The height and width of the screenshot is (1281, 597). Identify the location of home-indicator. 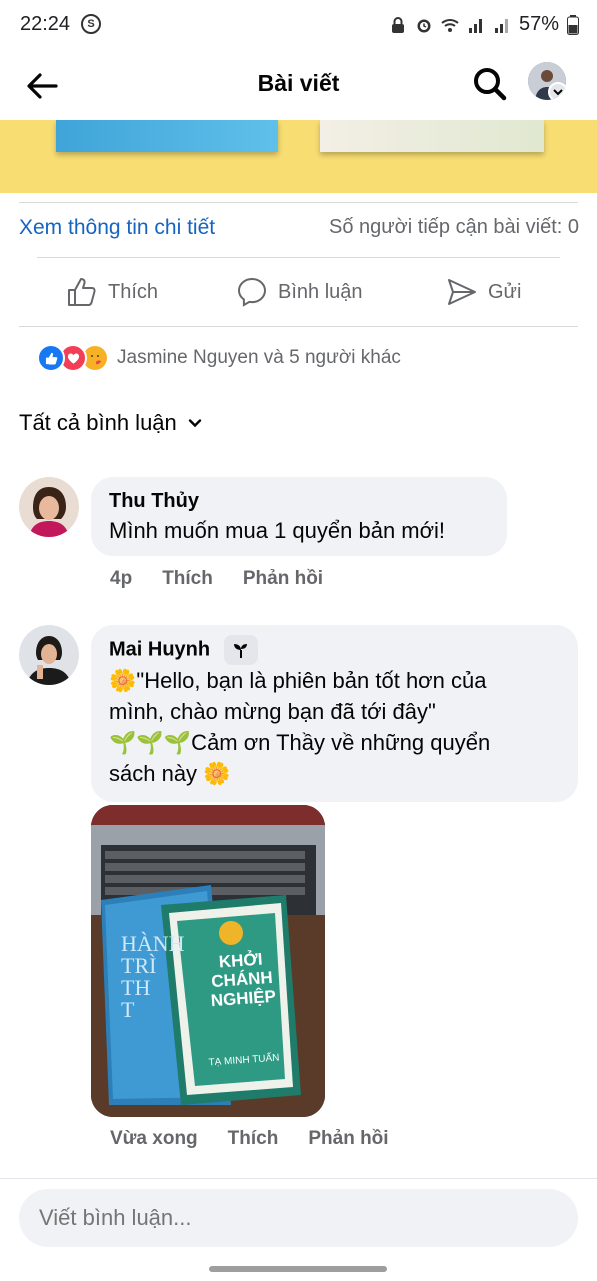
(298, 1269).